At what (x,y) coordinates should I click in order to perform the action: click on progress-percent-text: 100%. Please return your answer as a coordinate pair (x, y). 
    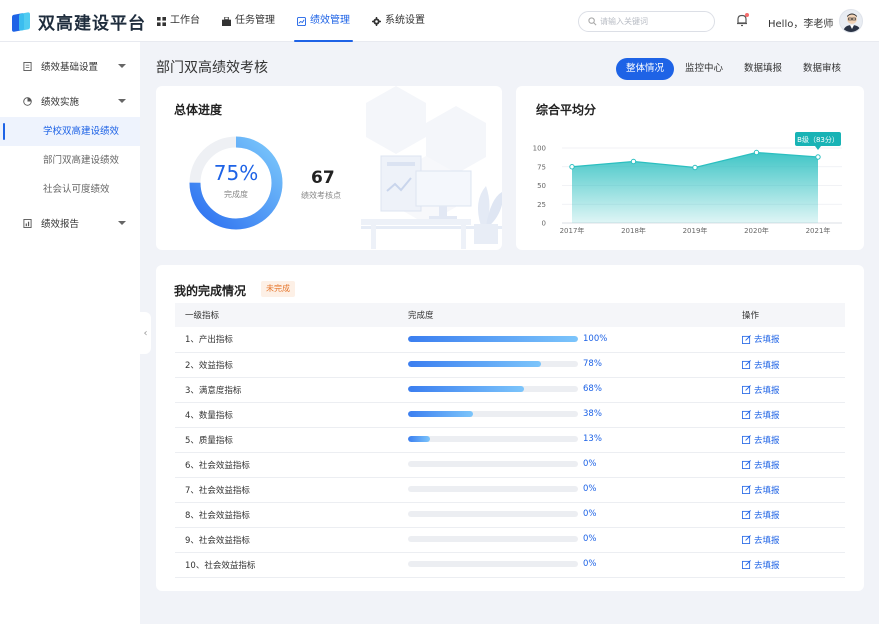
    Looking at the image, I should click on (595, 339).